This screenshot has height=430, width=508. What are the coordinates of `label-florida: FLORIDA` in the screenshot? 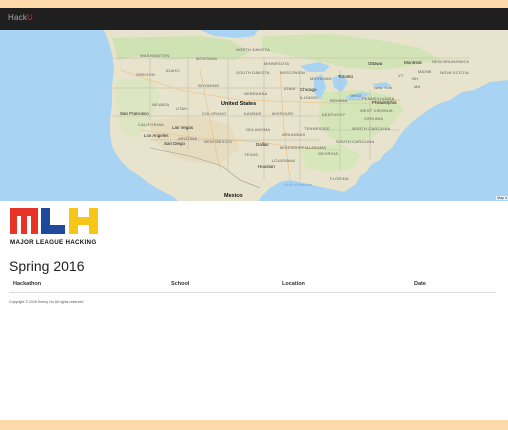 It's located at (339, 178).